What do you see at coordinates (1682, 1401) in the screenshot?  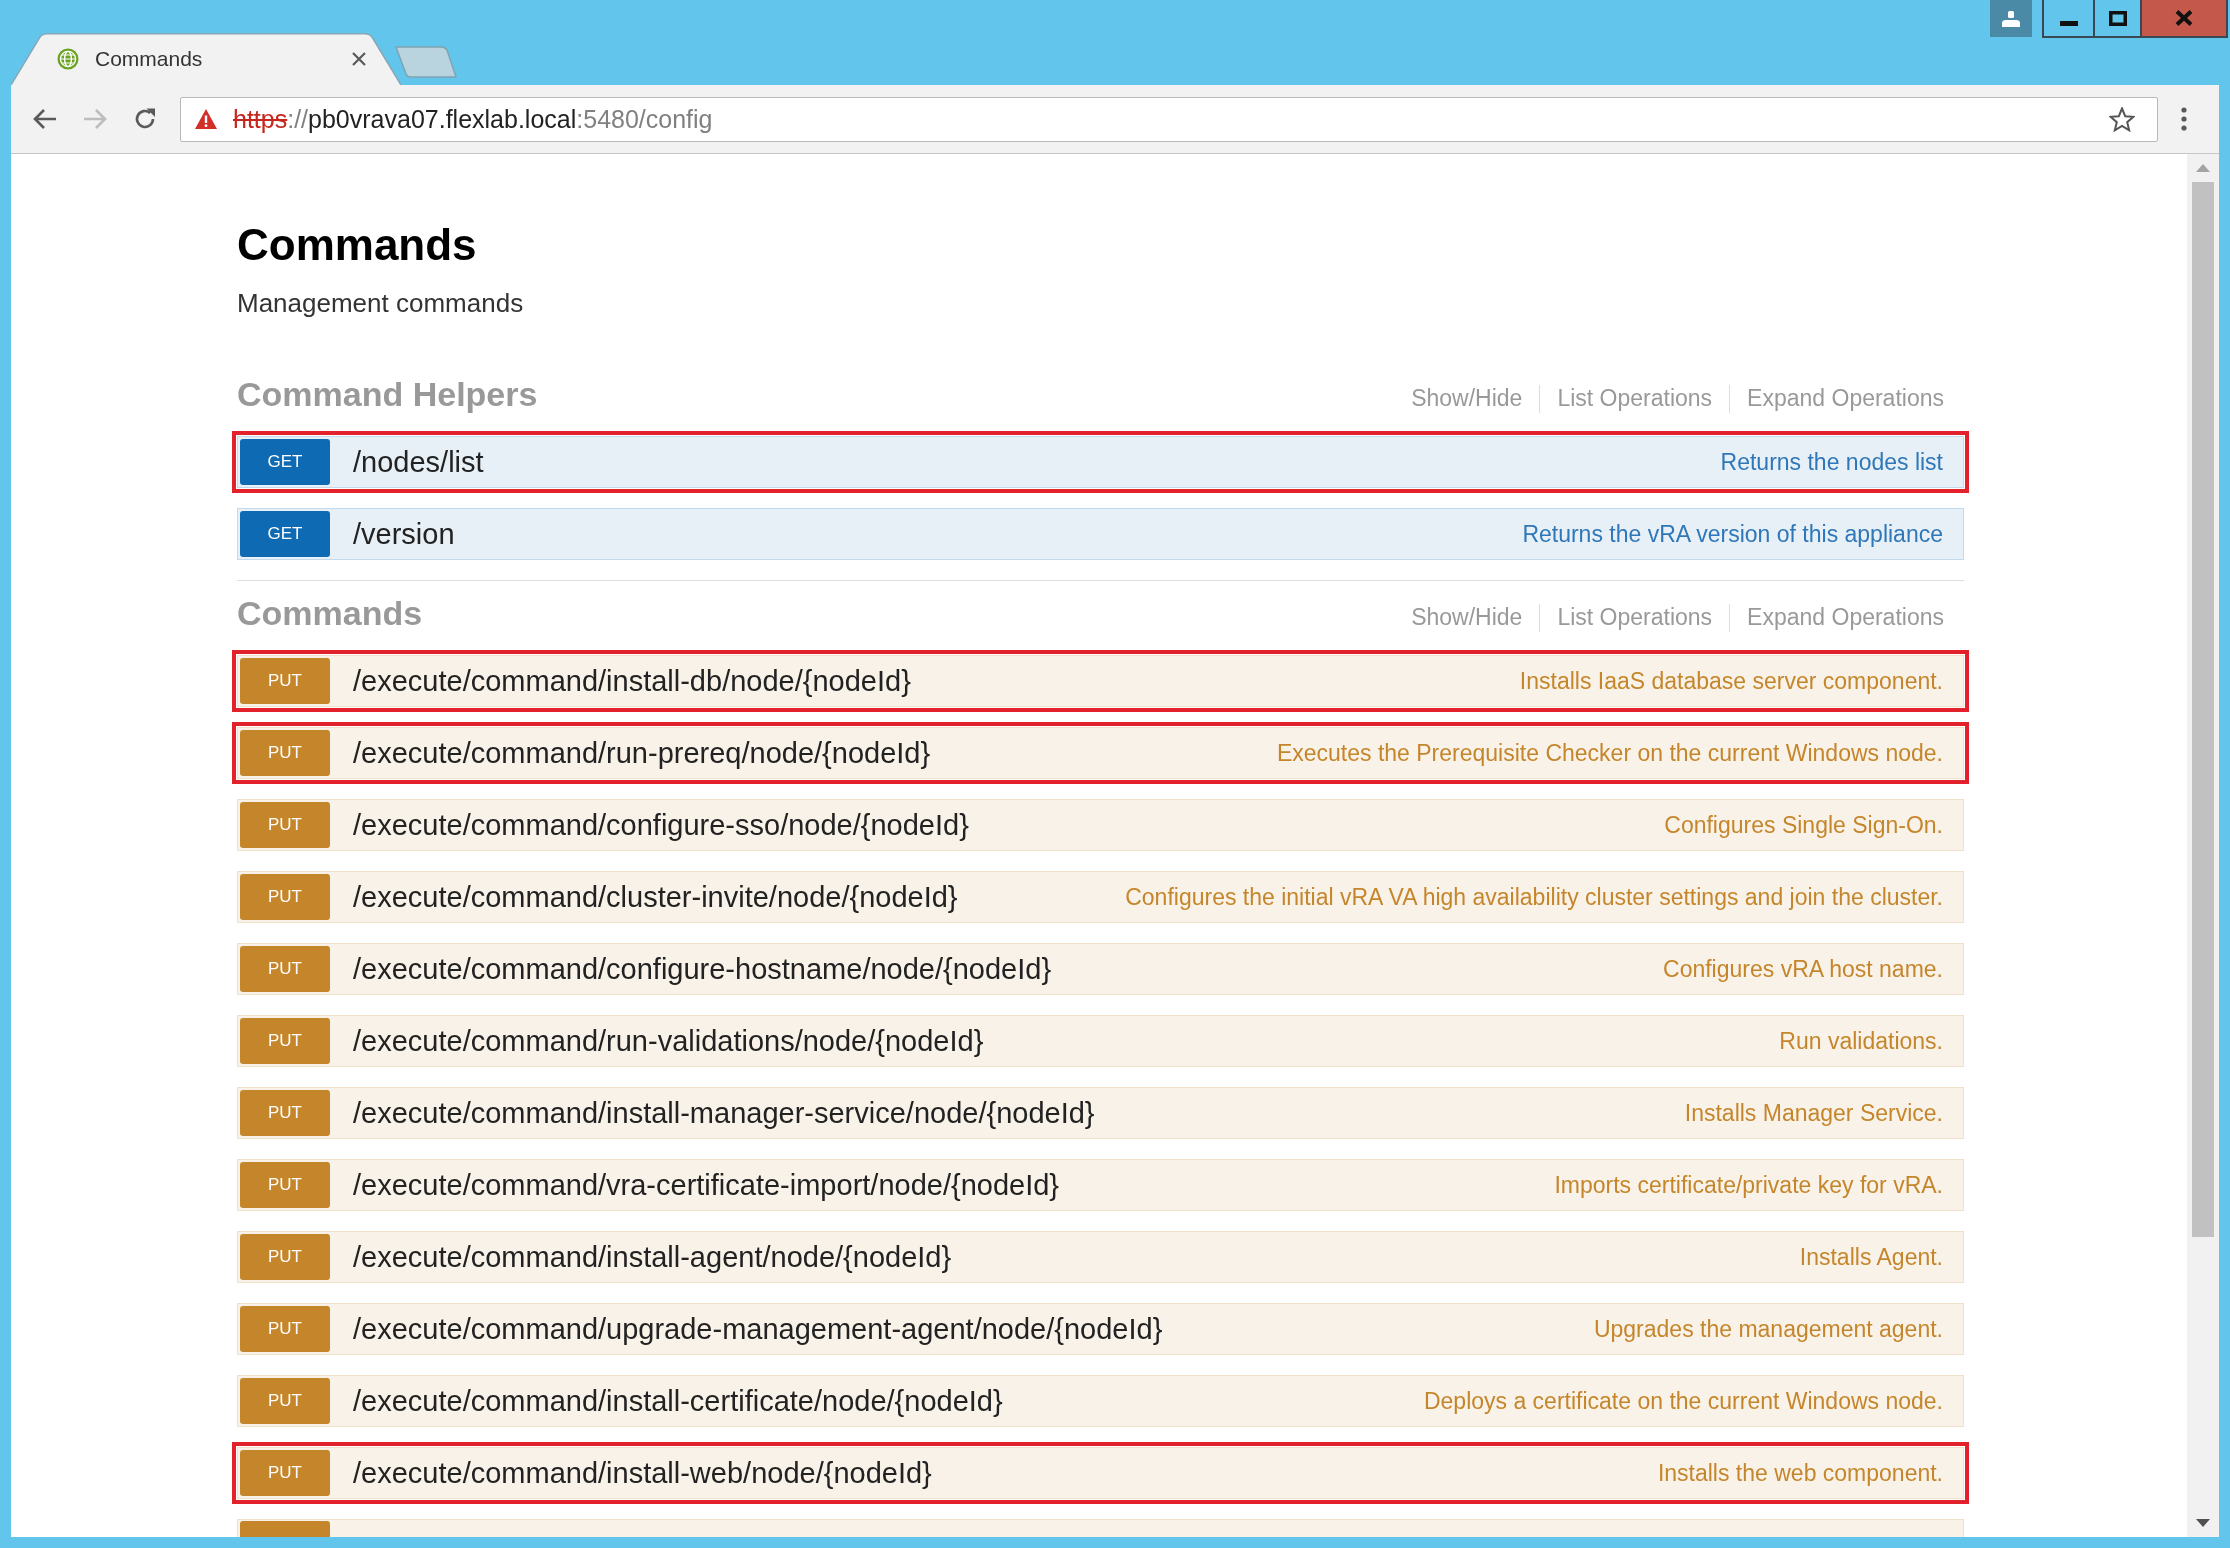 I see `endpoint-summary: Deploys a certificate on the current Windows node.` at bounding box center [1682, 1401].